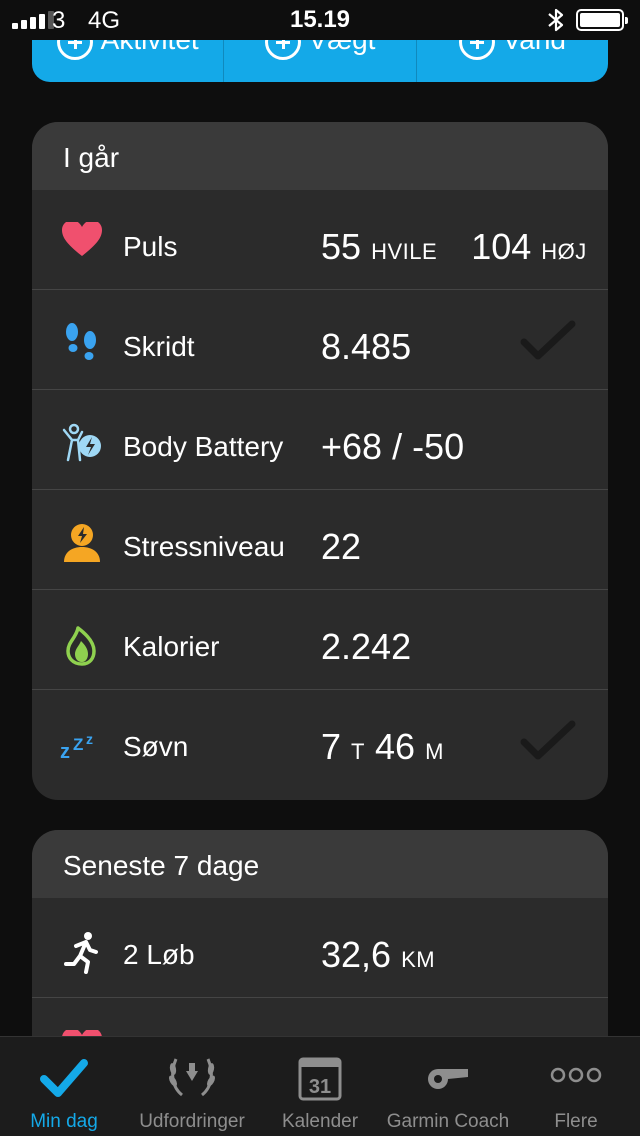 The width and height of the screenshot is (640, 1136). What do you see at coordinates (203, 446) in the screenshot?
I see `body-battery-label: Body Battery` at bounding box center [203, 446].